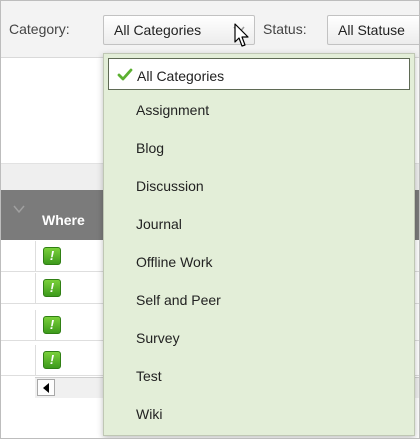 The image size is (420, 439). I want to click on category-select-value: All Categories, so click(158, 30).